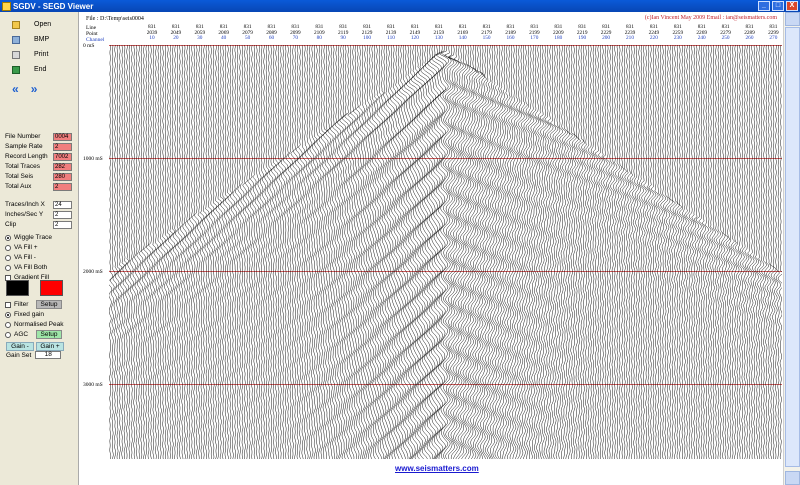 The height and width of the screenshot is (485, 800). I want to click on scroll-down-arrow, so click(792, 478).